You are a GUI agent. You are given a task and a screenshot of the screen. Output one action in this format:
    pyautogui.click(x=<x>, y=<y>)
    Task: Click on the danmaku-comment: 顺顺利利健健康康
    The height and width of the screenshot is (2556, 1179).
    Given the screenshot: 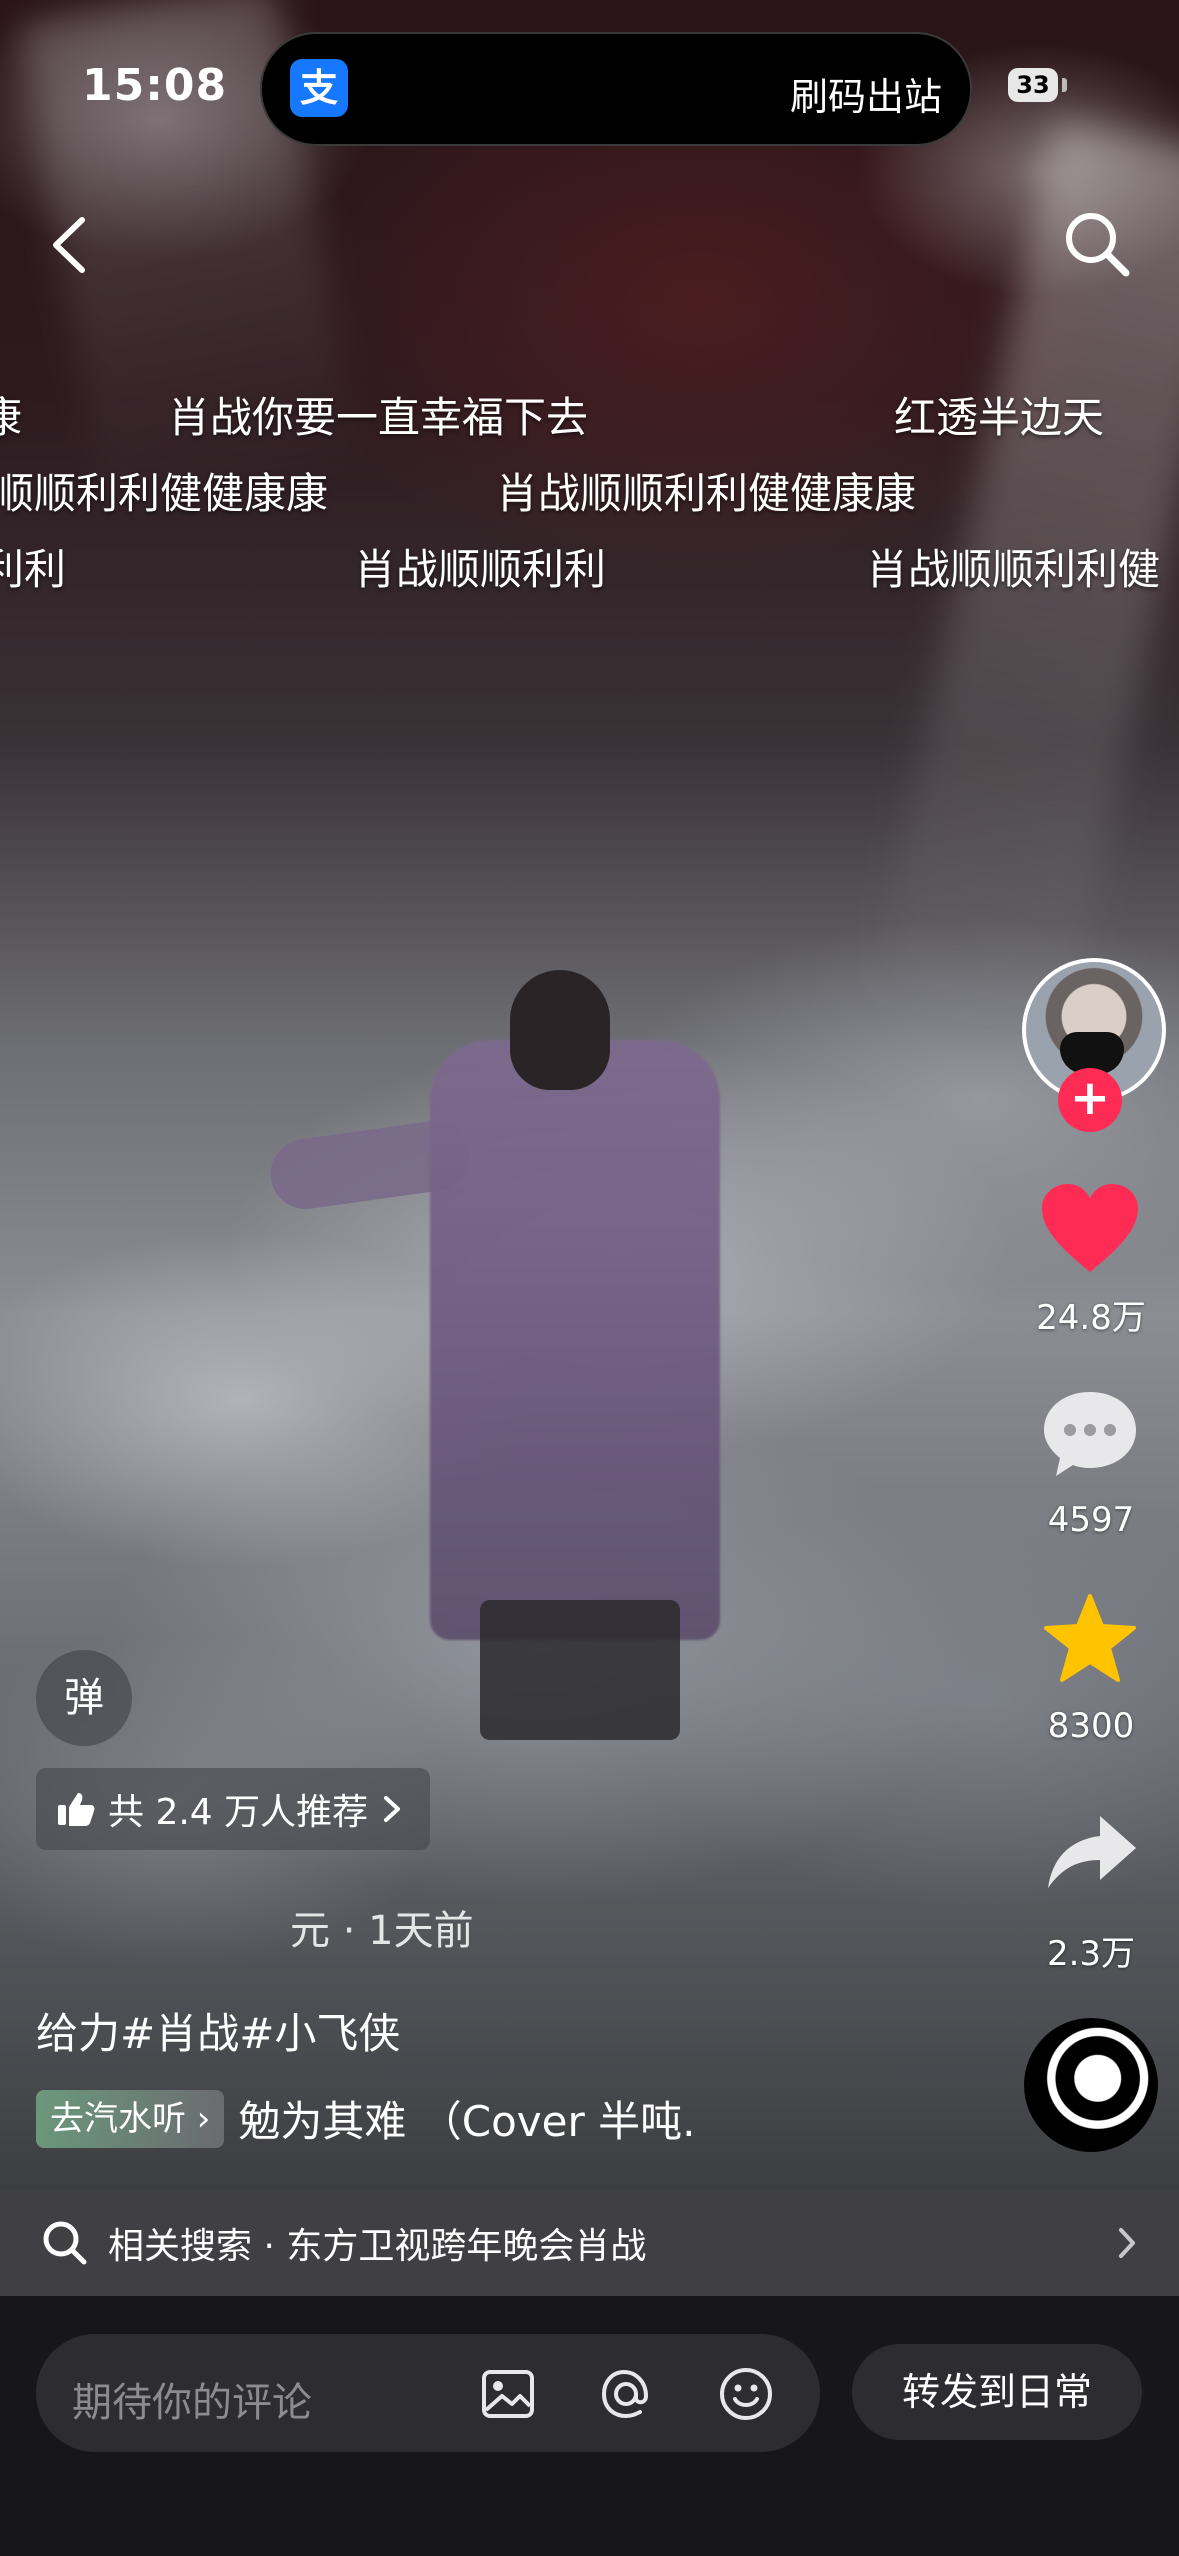 What is the action you would take?
    pyautogui.click(x=164, y=493)
    